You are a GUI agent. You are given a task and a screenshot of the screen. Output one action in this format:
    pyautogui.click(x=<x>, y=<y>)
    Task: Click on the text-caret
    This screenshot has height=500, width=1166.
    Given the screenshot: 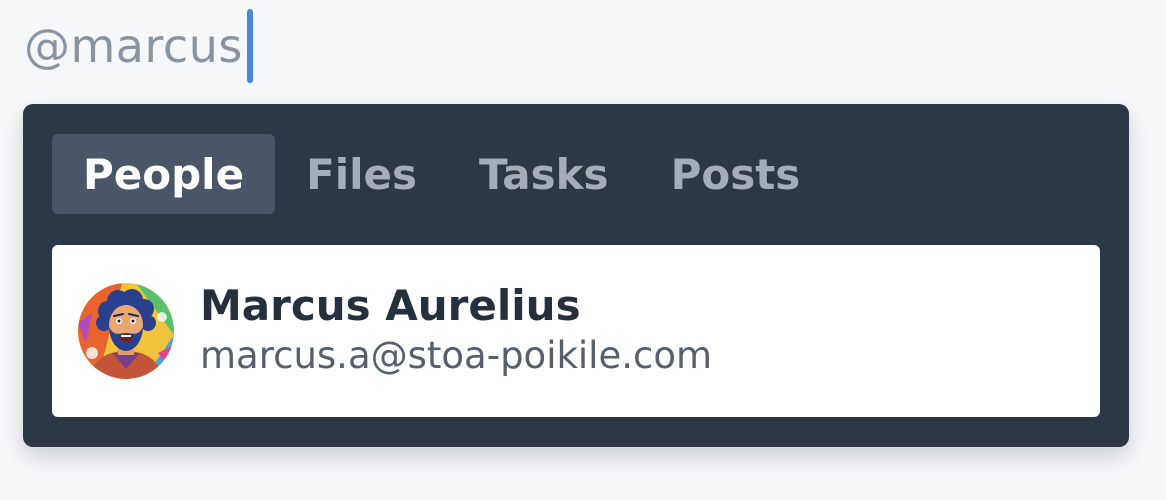 What is the action you would take?
    pyautogui.click(x=249, y=46)
    